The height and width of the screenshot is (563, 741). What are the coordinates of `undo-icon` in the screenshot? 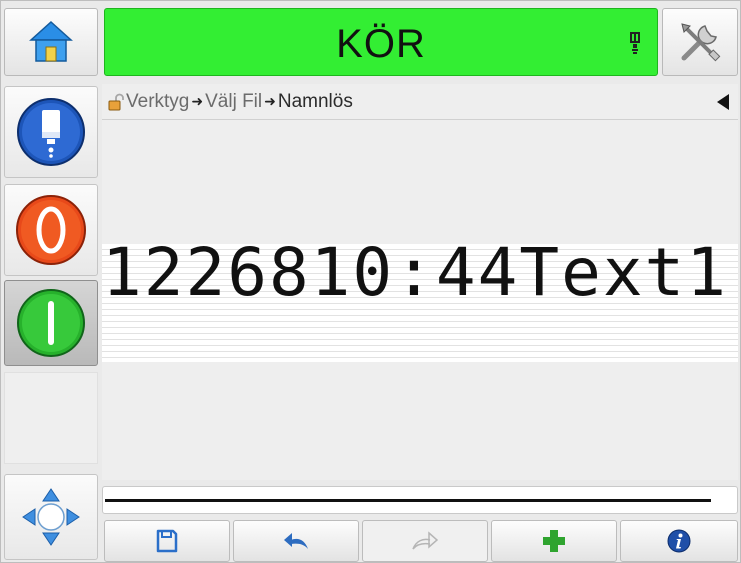 It's located at (296, 541).